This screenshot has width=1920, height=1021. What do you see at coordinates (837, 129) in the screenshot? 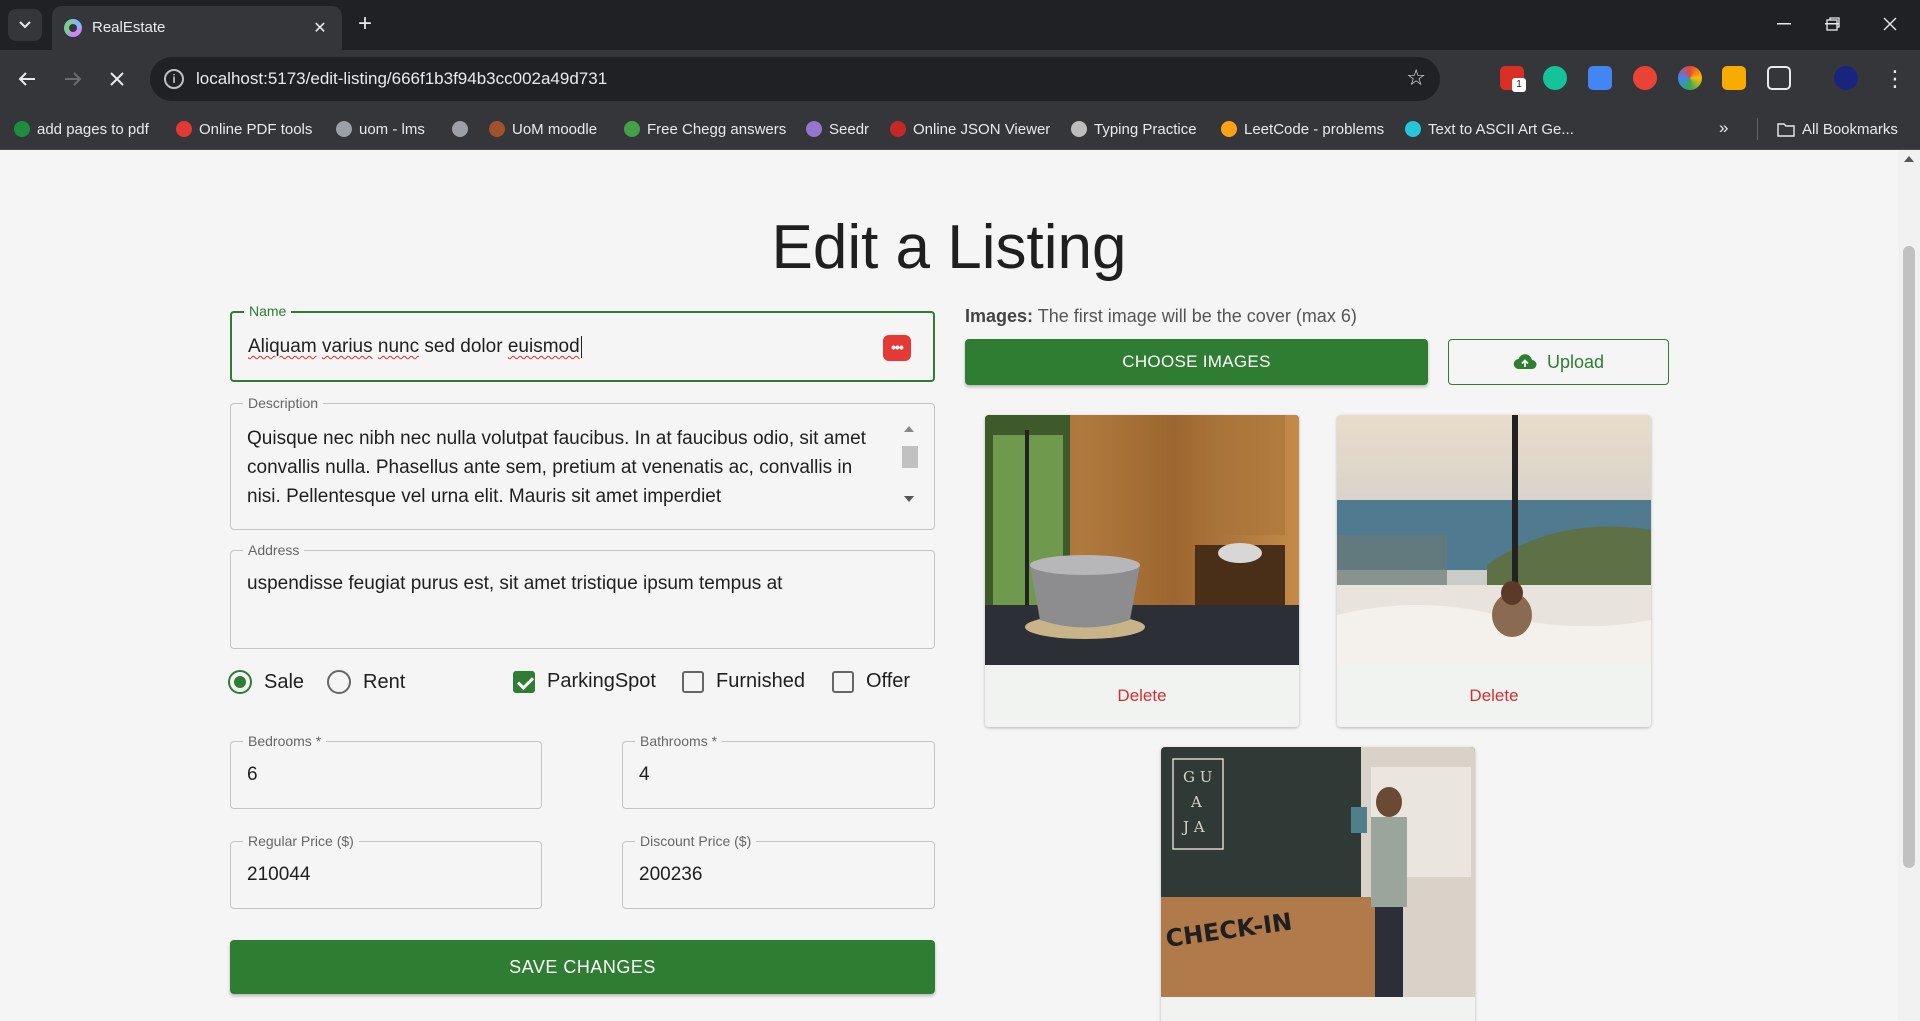
I see `bookmark-item: Seedr` at bounding box center [837, 129].